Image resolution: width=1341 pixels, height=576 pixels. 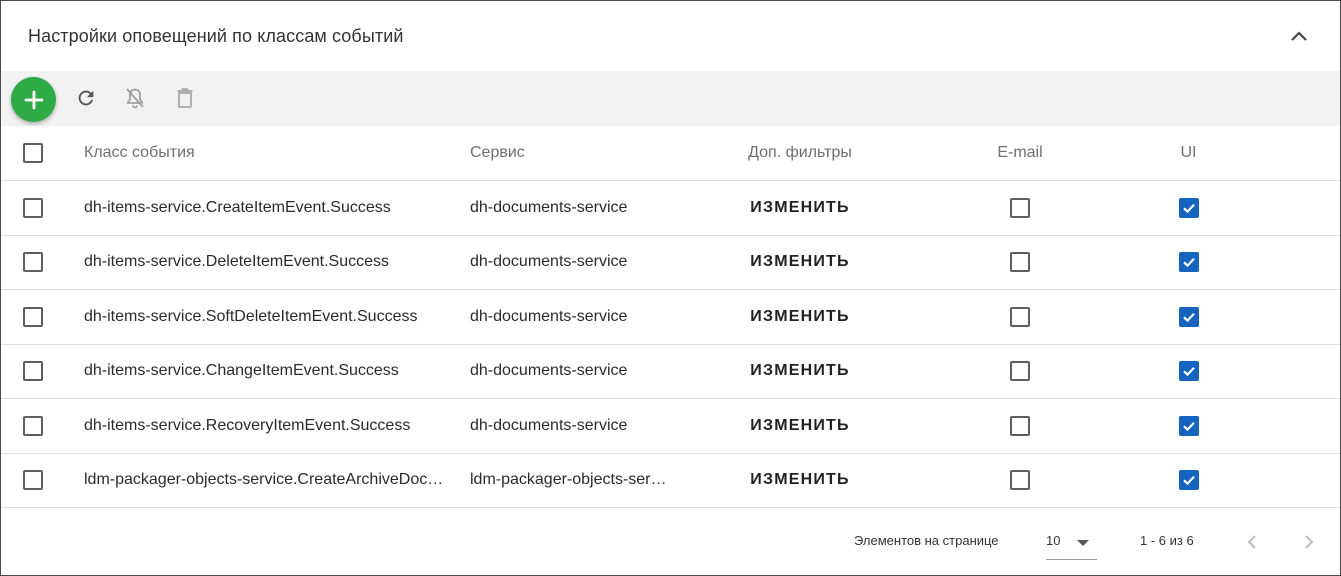 I want to click on header-service: Сервис, so click(x=592, y=153).